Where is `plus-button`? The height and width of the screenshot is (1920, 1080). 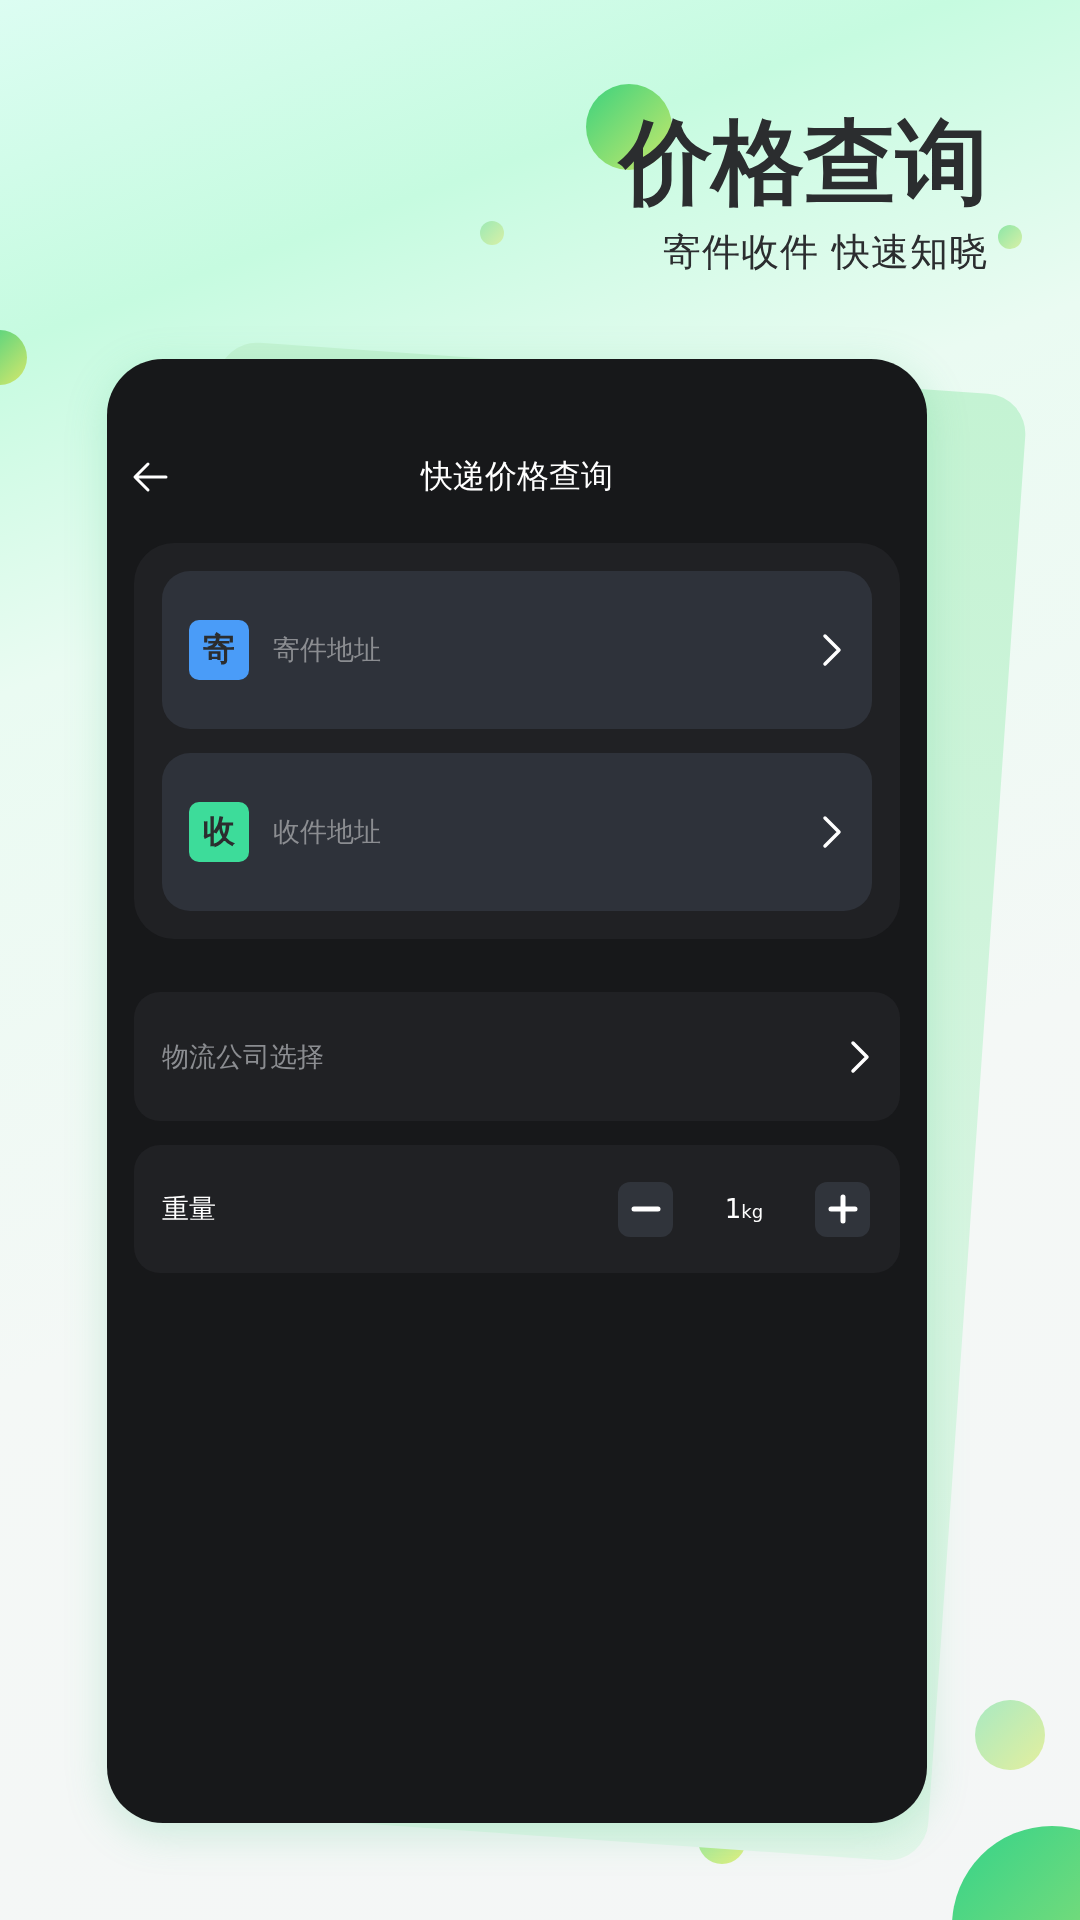
plus-button is located at coordinates (842, 1209).